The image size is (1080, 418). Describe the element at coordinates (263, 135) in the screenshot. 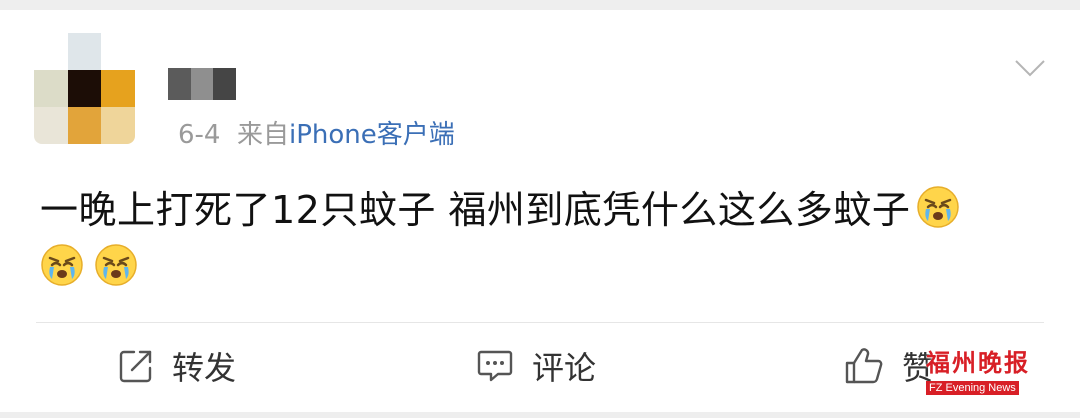

I see `post-from-label: 来自` at that location.